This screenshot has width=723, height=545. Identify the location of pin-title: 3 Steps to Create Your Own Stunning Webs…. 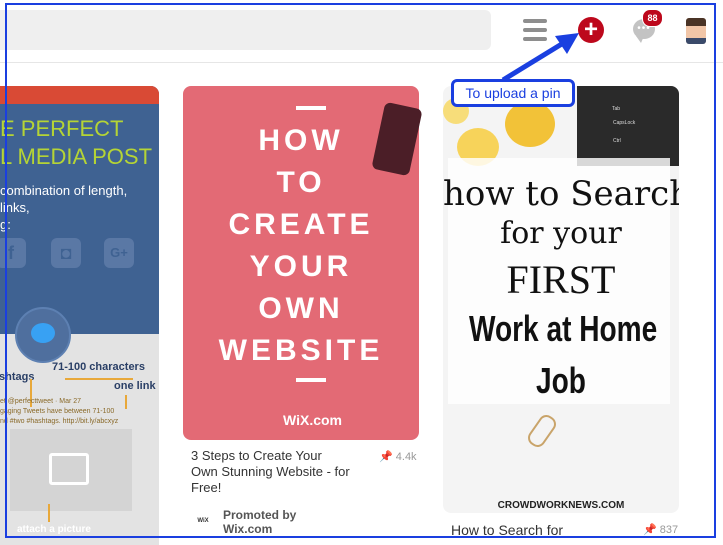
(271, 472).